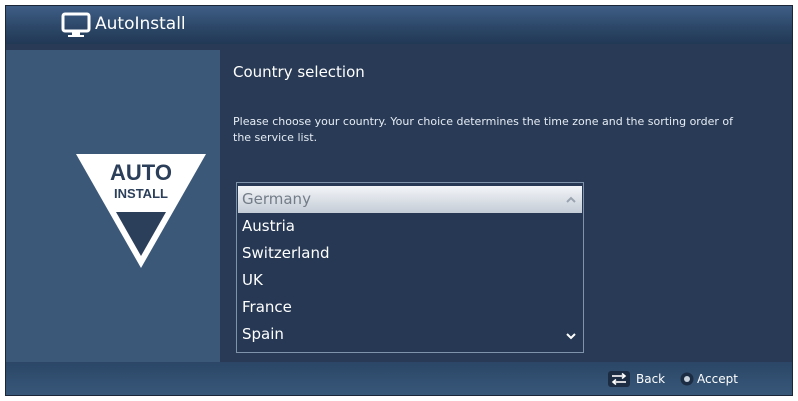  Describe the element at coordinates (571, 336) in the screenshot. I see `chevron-down-icon` at that location.